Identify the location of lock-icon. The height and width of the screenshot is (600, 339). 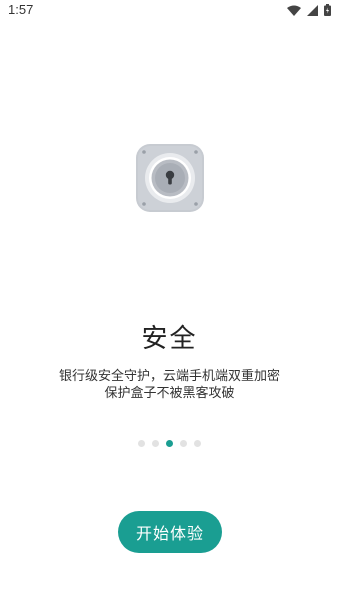
(170, 178).